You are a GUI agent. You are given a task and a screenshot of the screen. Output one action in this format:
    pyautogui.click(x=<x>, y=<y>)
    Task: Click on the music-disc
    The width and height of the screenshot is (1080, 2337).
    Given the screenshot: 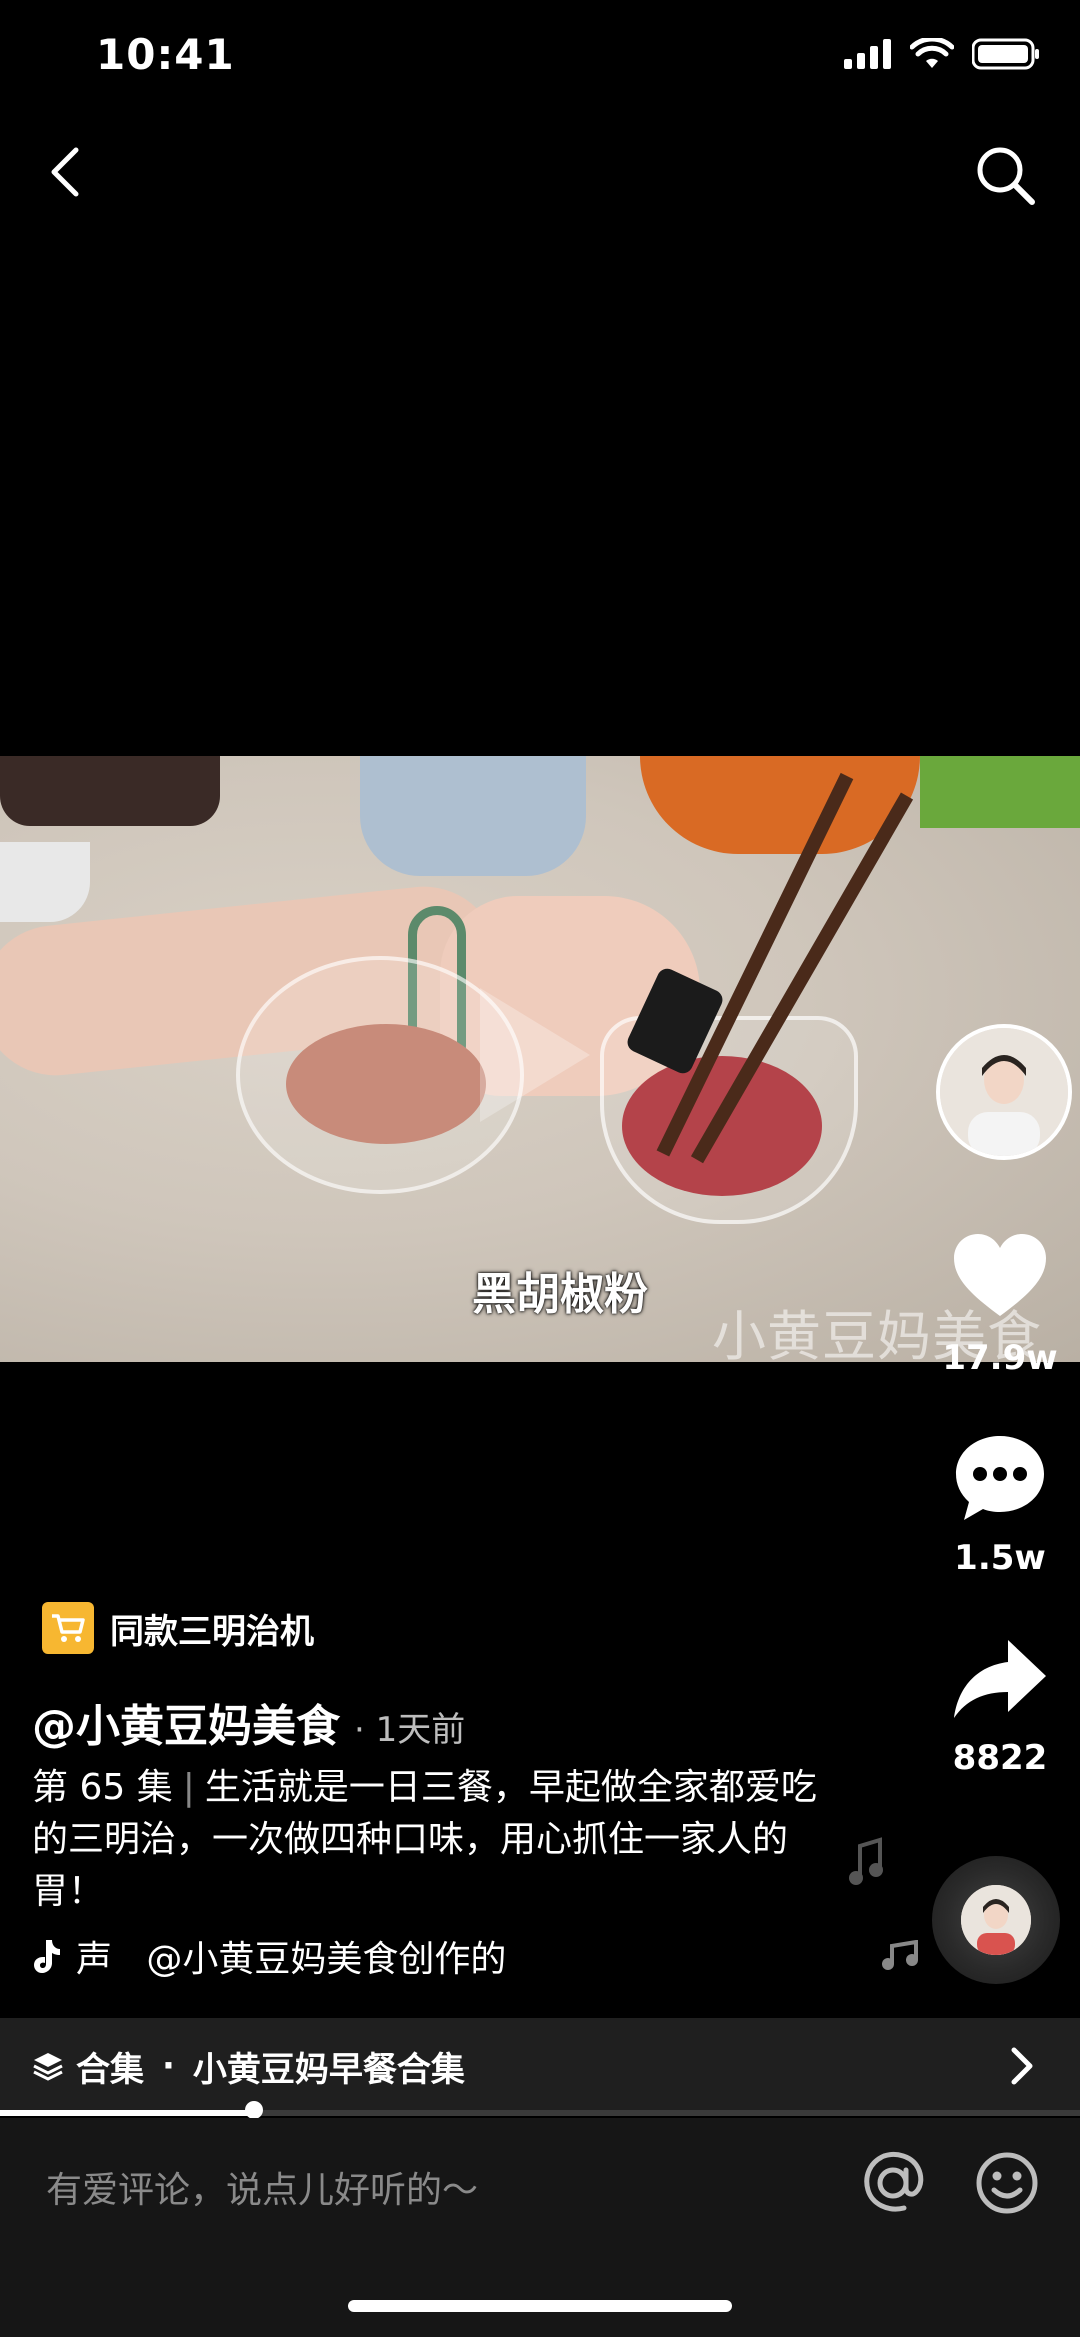 What is the action you would take?
    pyautogui.click(x=996, y=1920)
    